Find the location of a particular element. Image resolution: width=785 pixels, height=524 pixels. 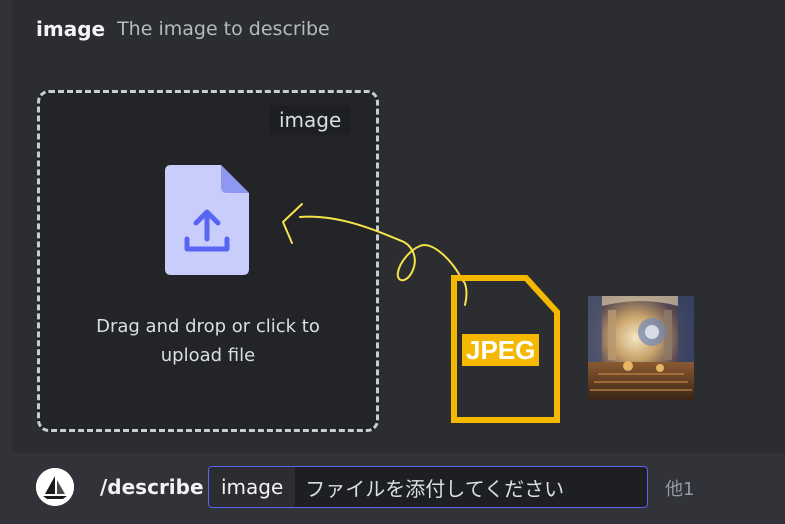

dropzone-instructions: Drag and drop or click to upload file is located at coordinates (208, 341).